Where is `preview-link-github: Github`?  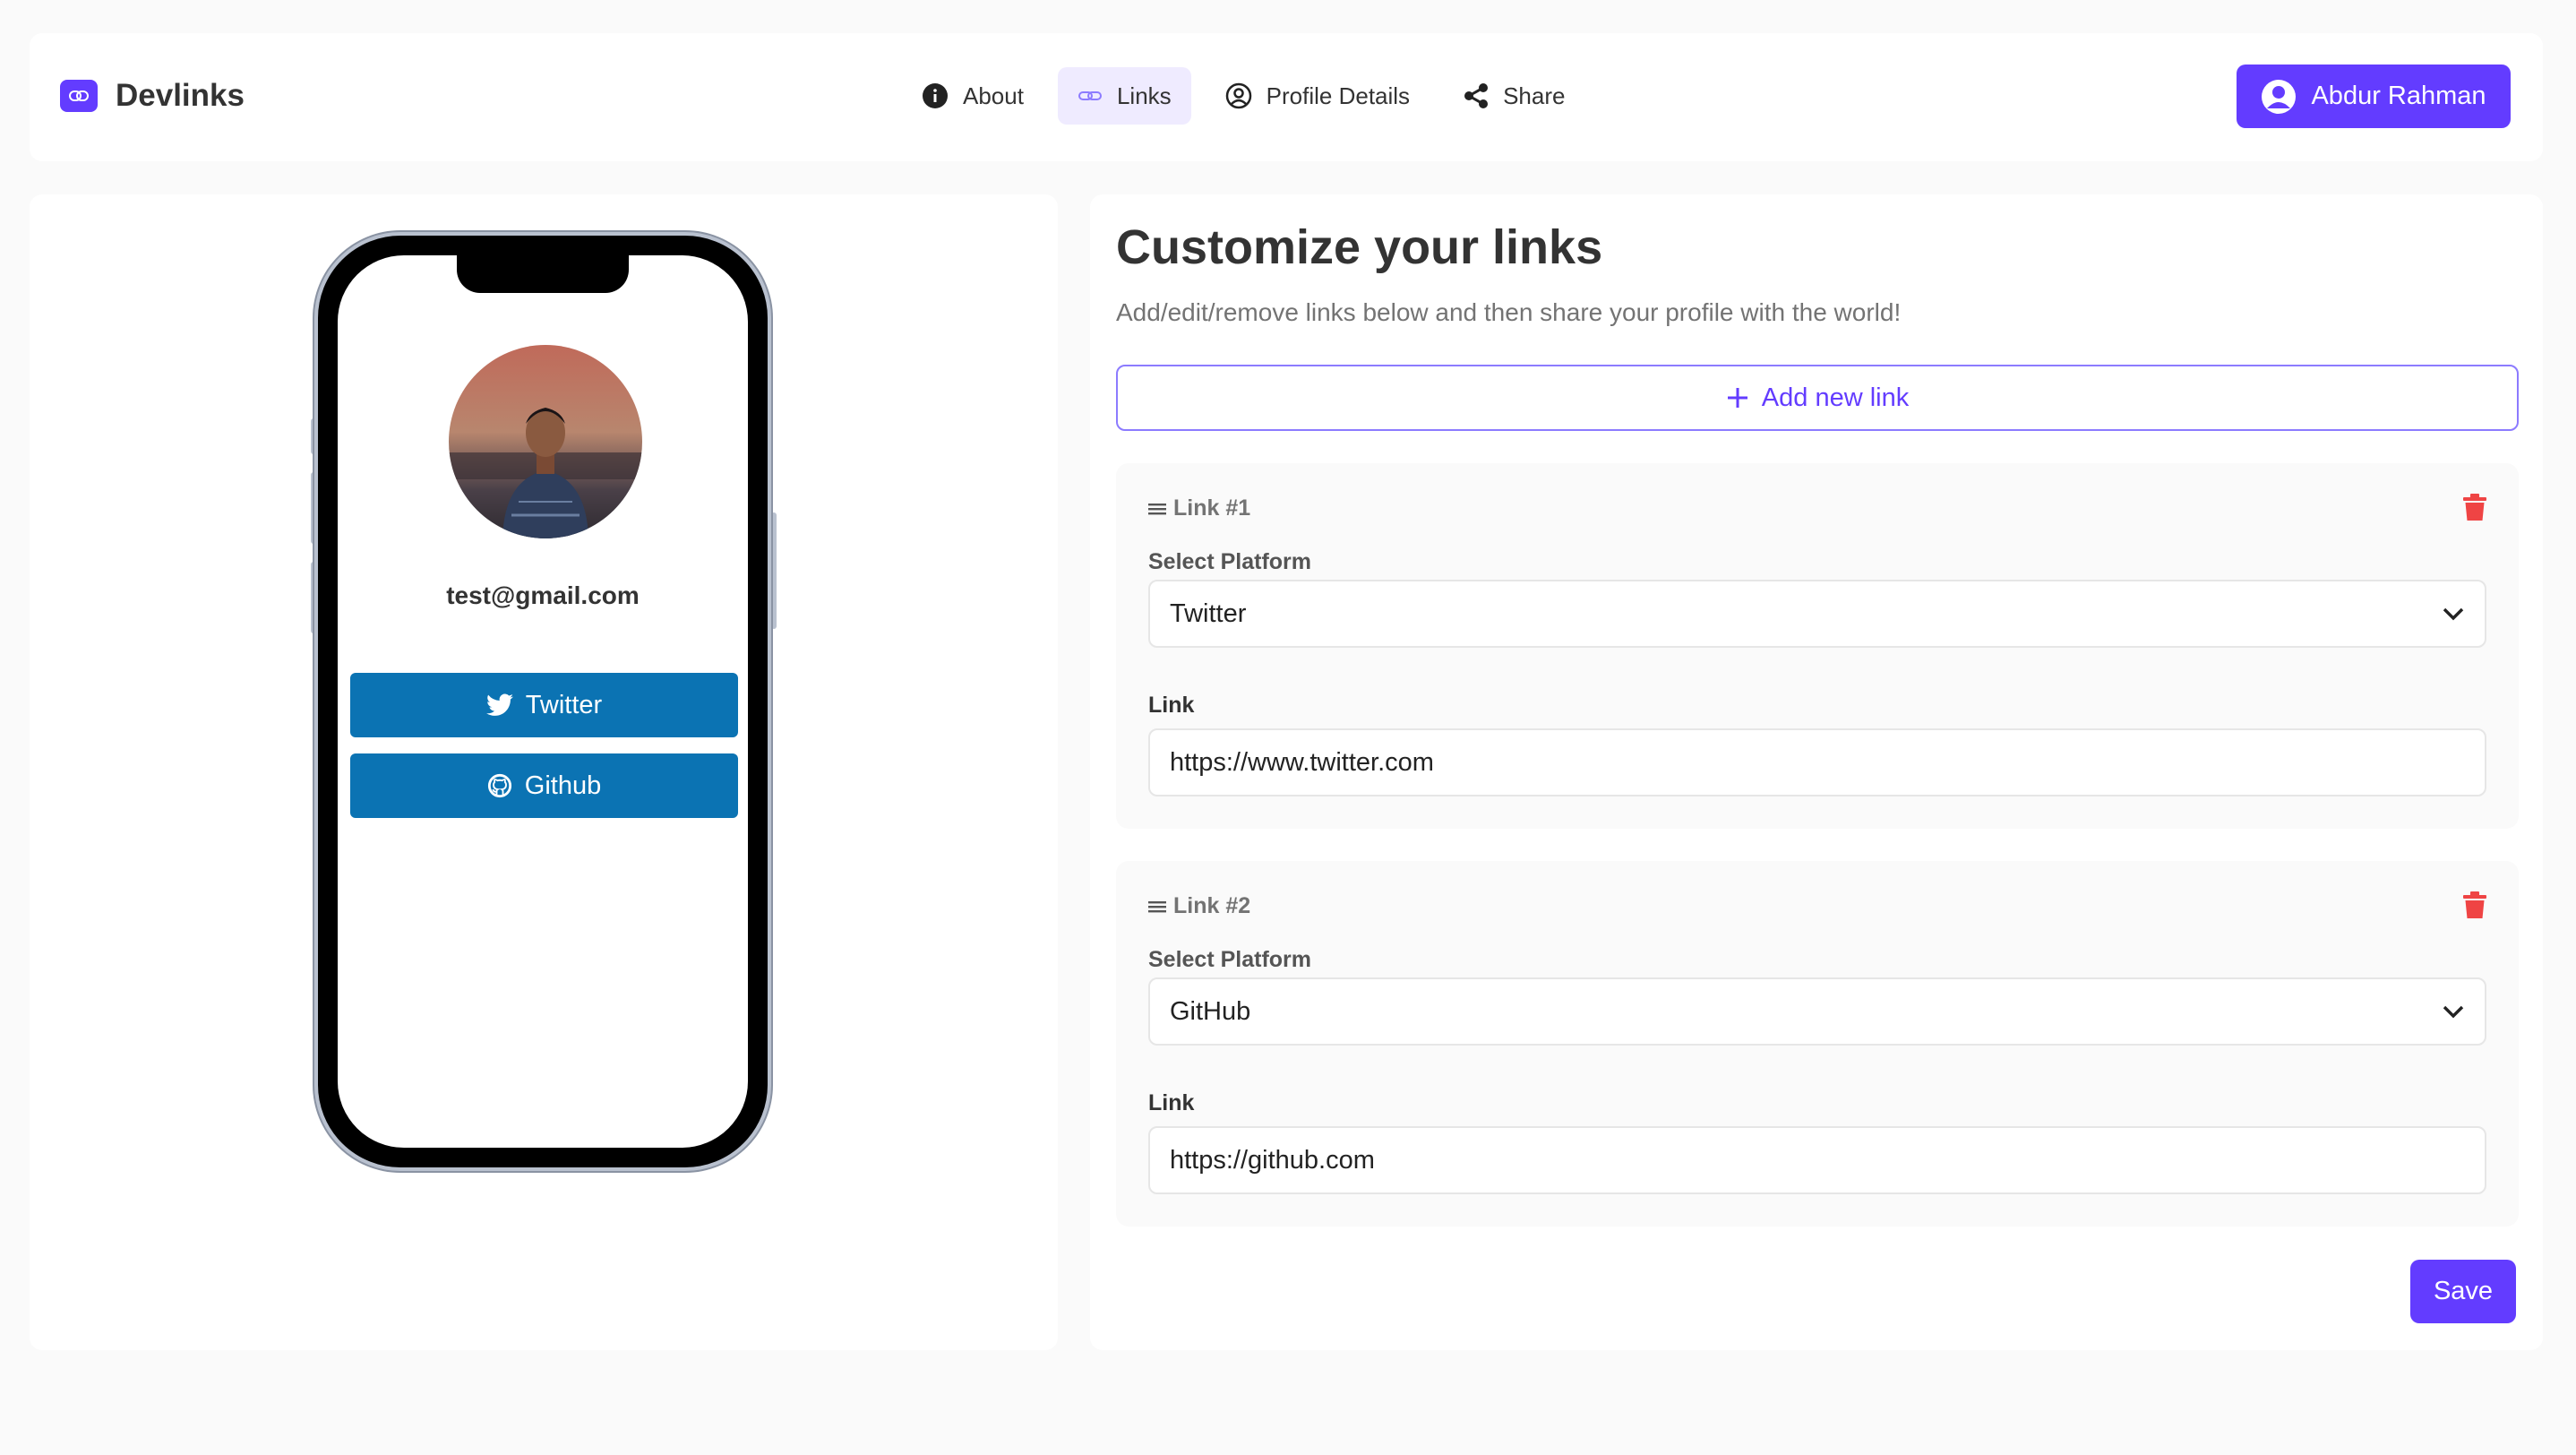 preview-link-github: Github is located at coordinates (544, 785).